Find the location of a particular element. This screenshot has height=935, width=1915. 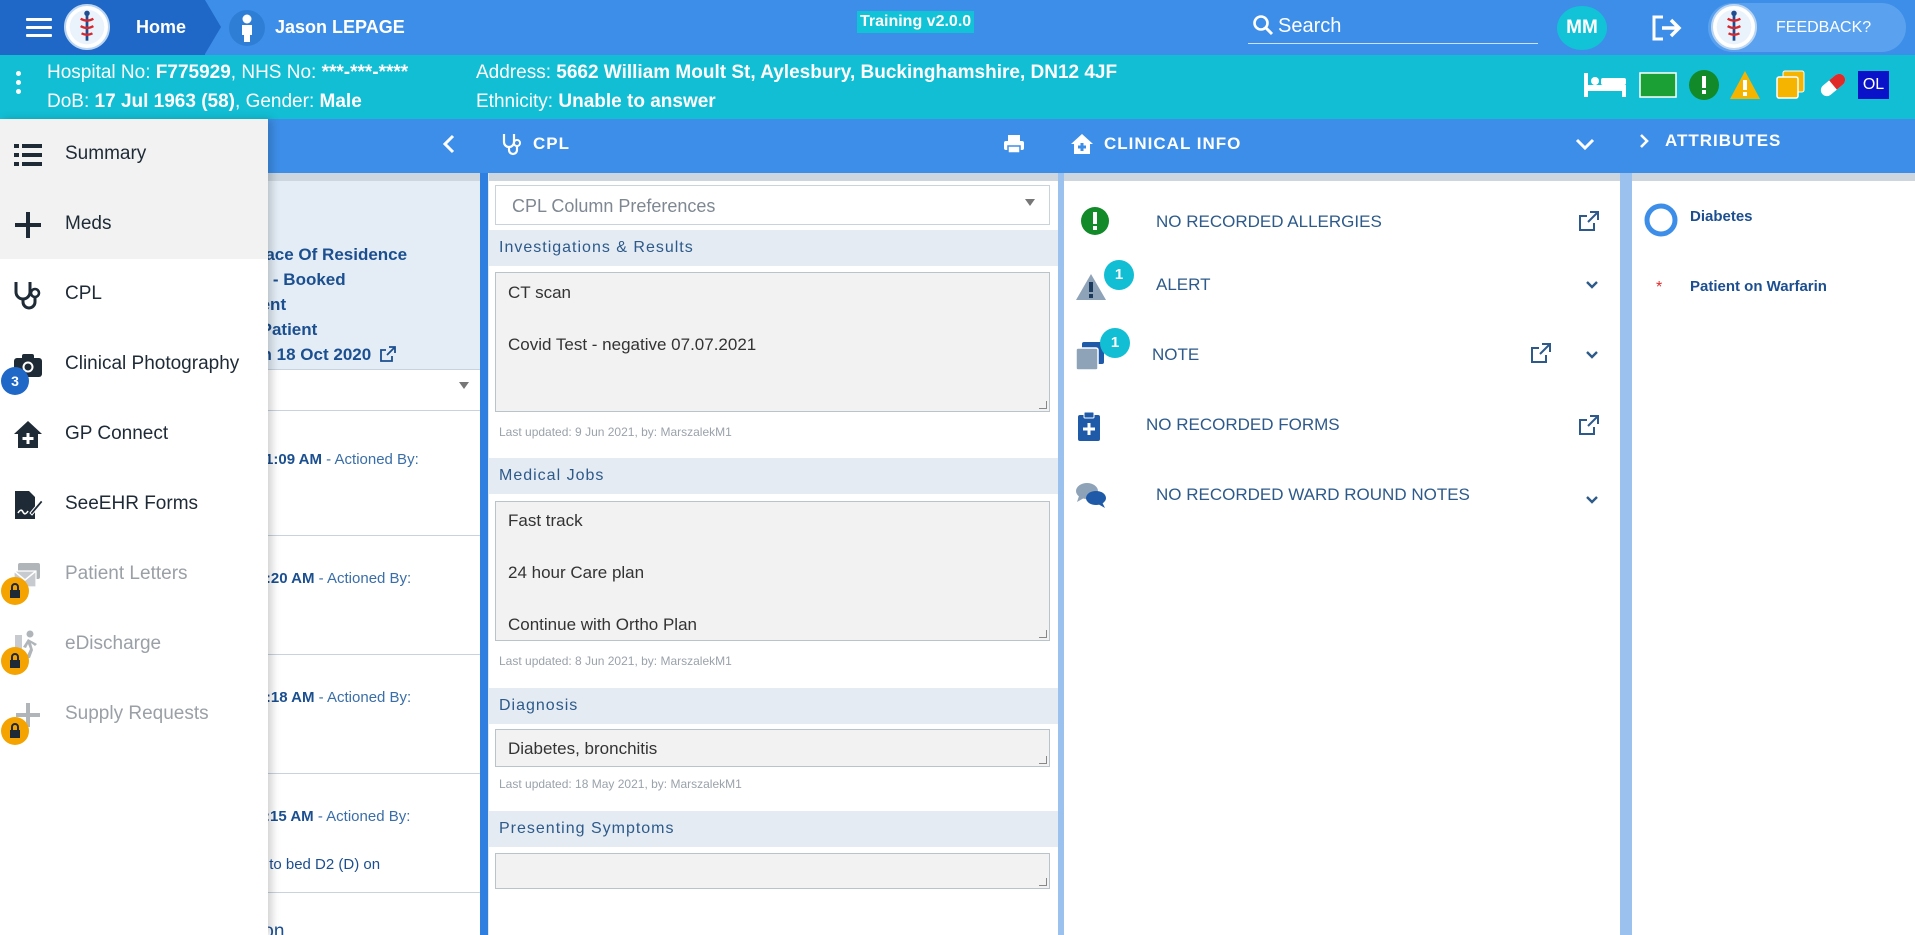

hospital-number: F775929 is located at coordinates (193, 72).